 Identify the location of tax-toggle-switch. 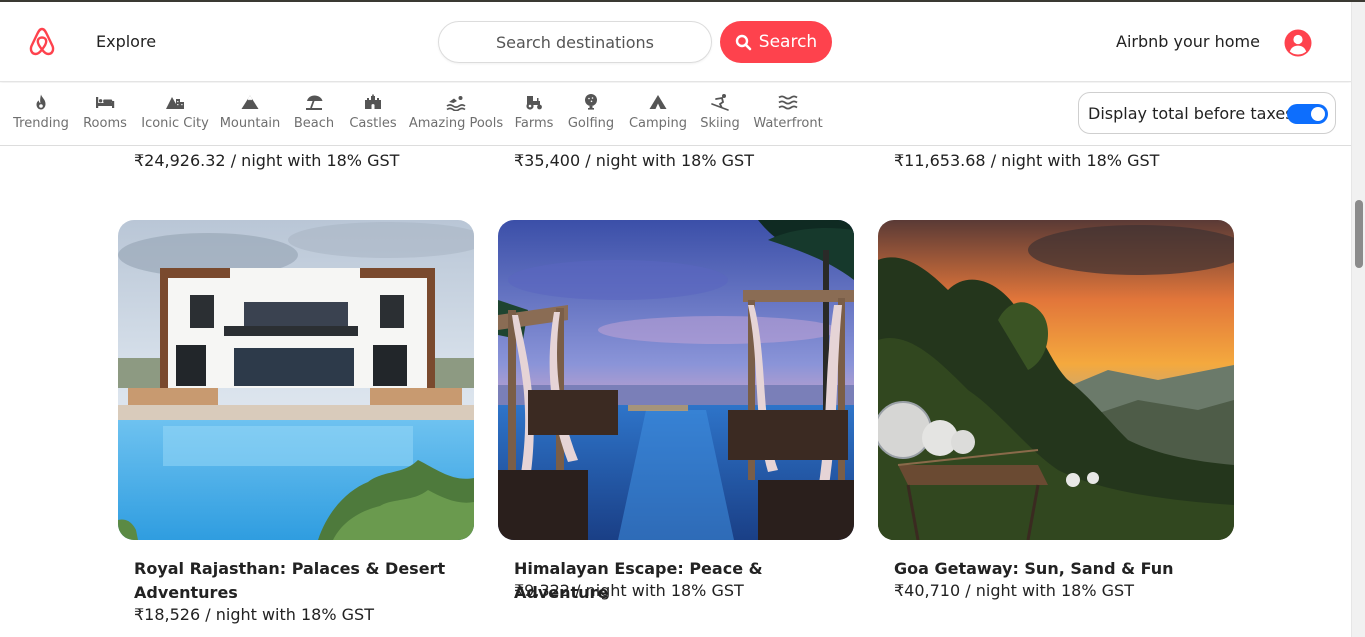
(1307, 114).